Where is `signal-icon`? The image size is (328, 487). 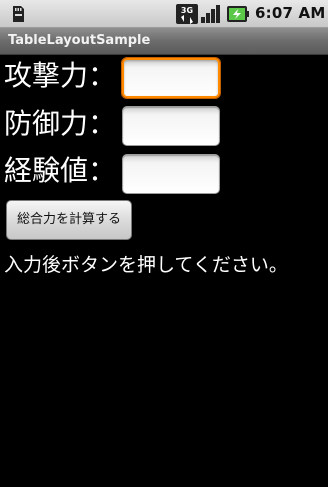 signal-icon is located at coordinates (211, 14).